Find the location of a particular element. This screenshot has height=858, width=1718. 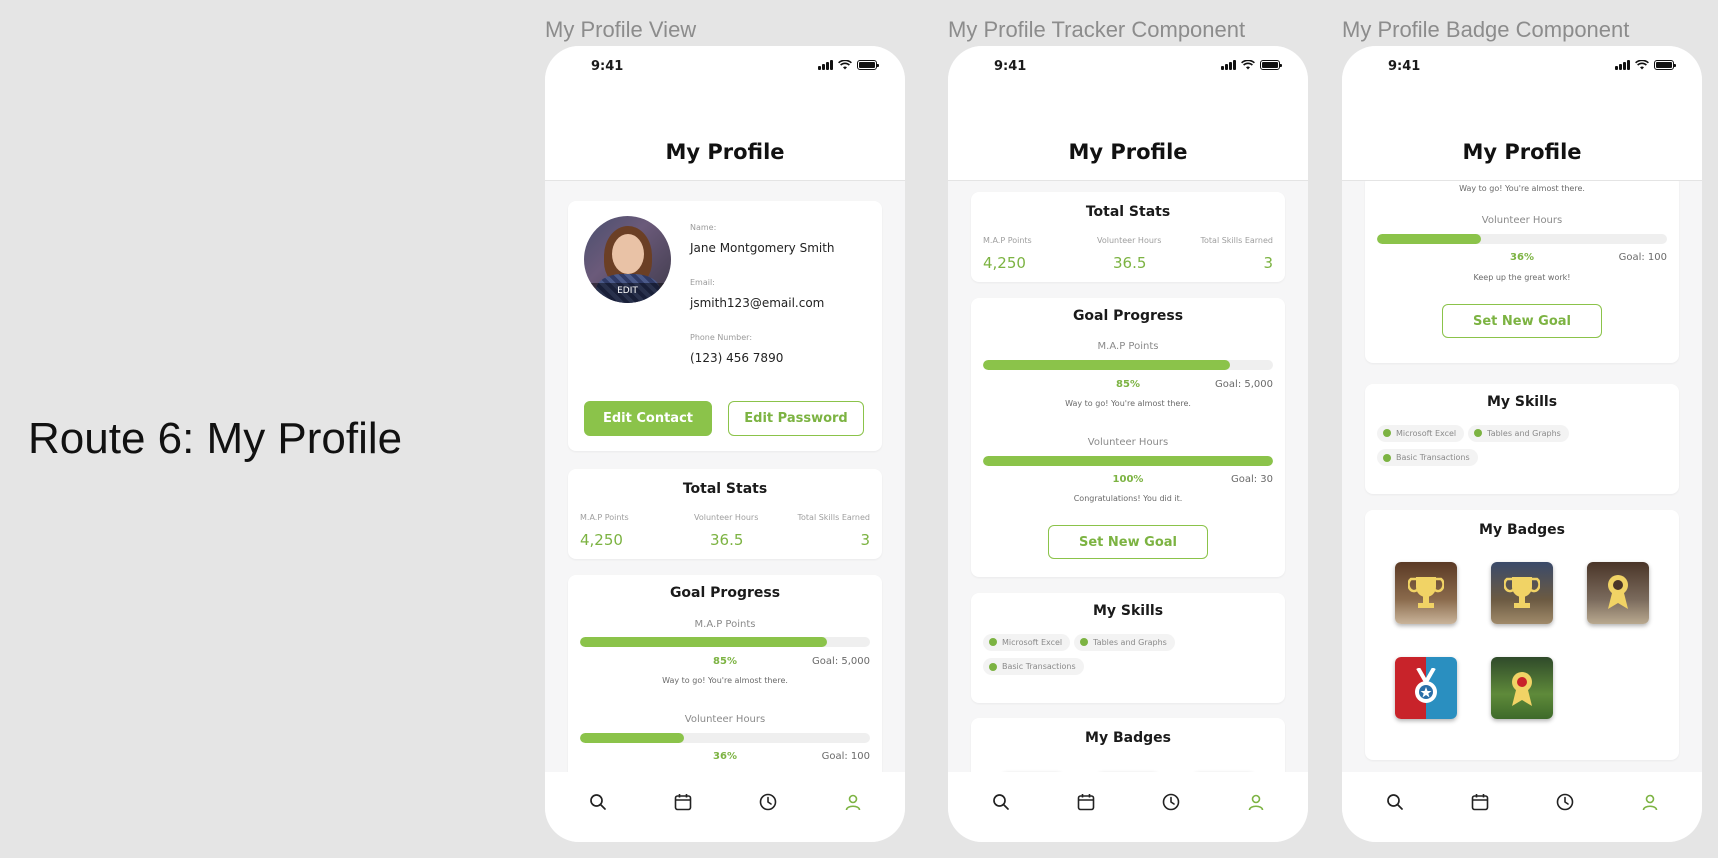

goal-vol-label: Volunteer Hours is located at coordinates (725, 719).